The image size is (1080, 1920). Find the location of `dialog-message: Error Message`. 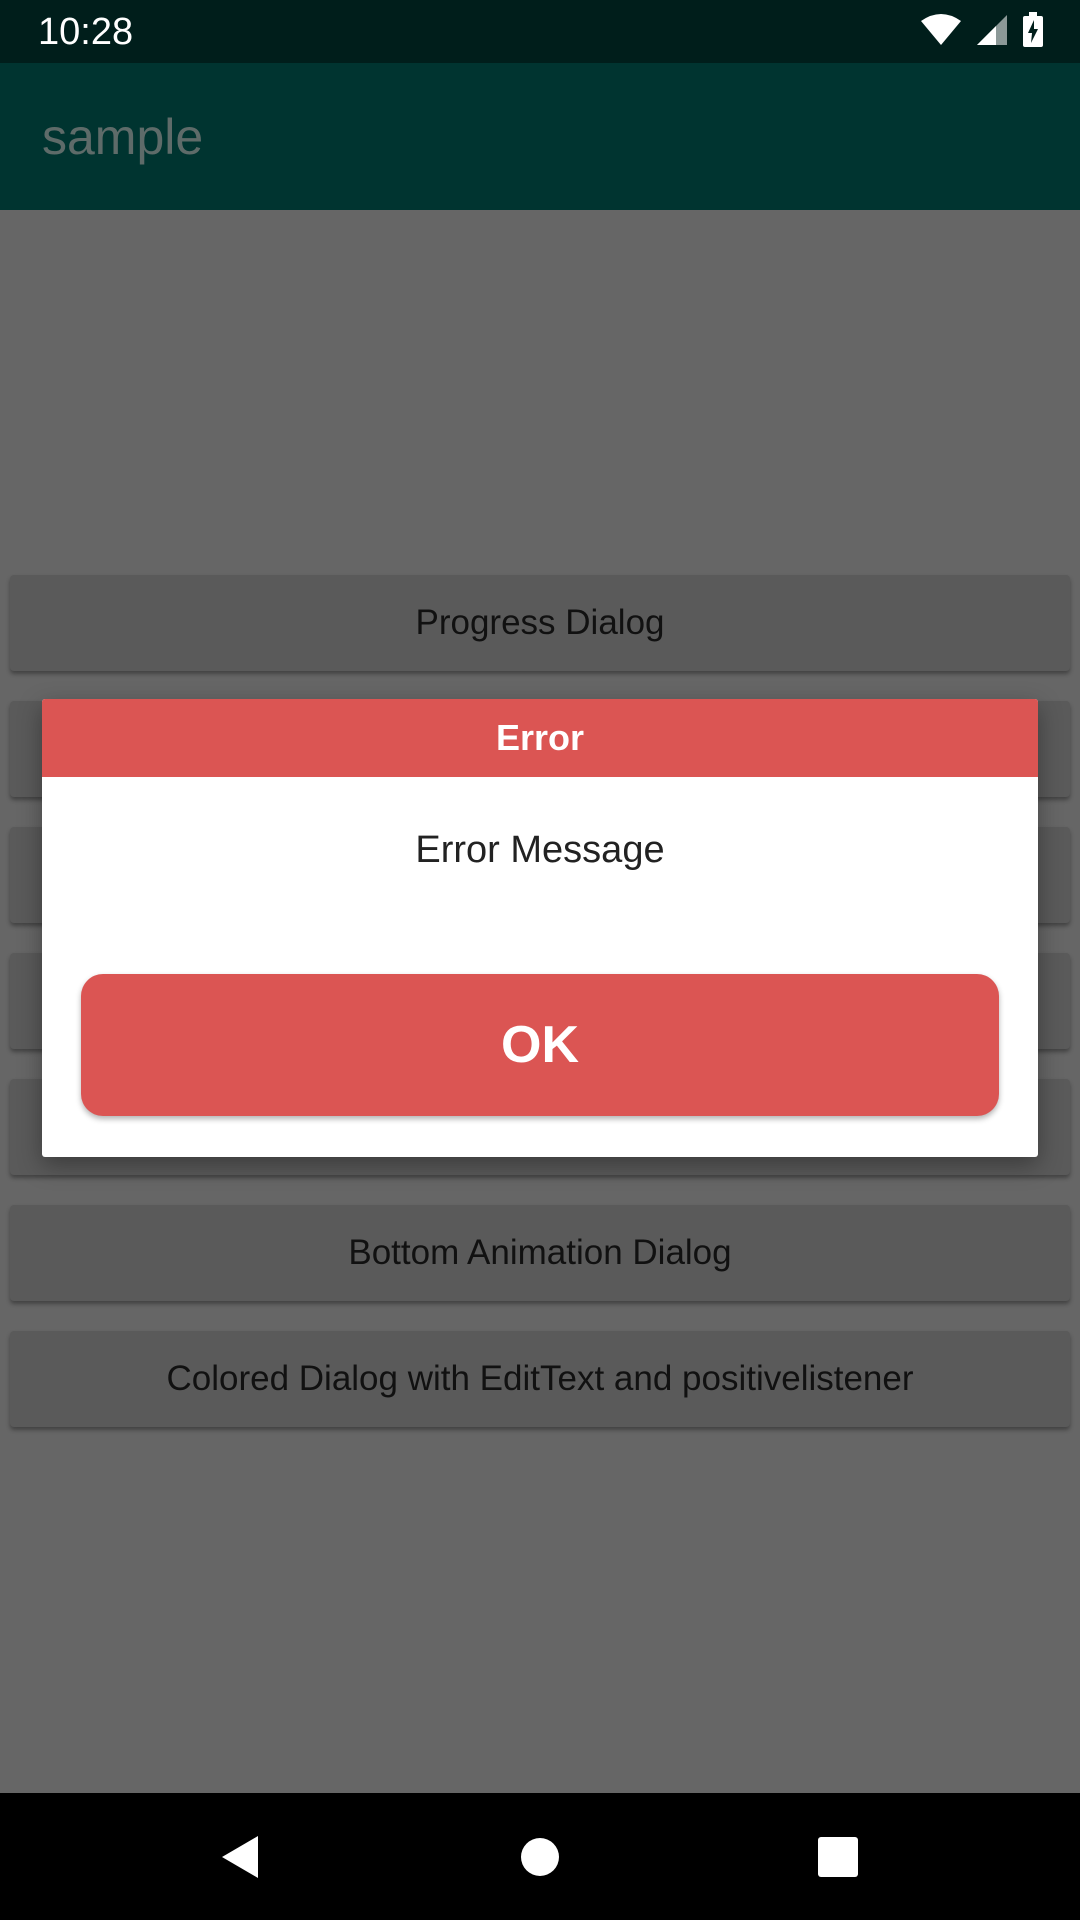

dialog-message: Error Message is located at coordinates (540, 850).